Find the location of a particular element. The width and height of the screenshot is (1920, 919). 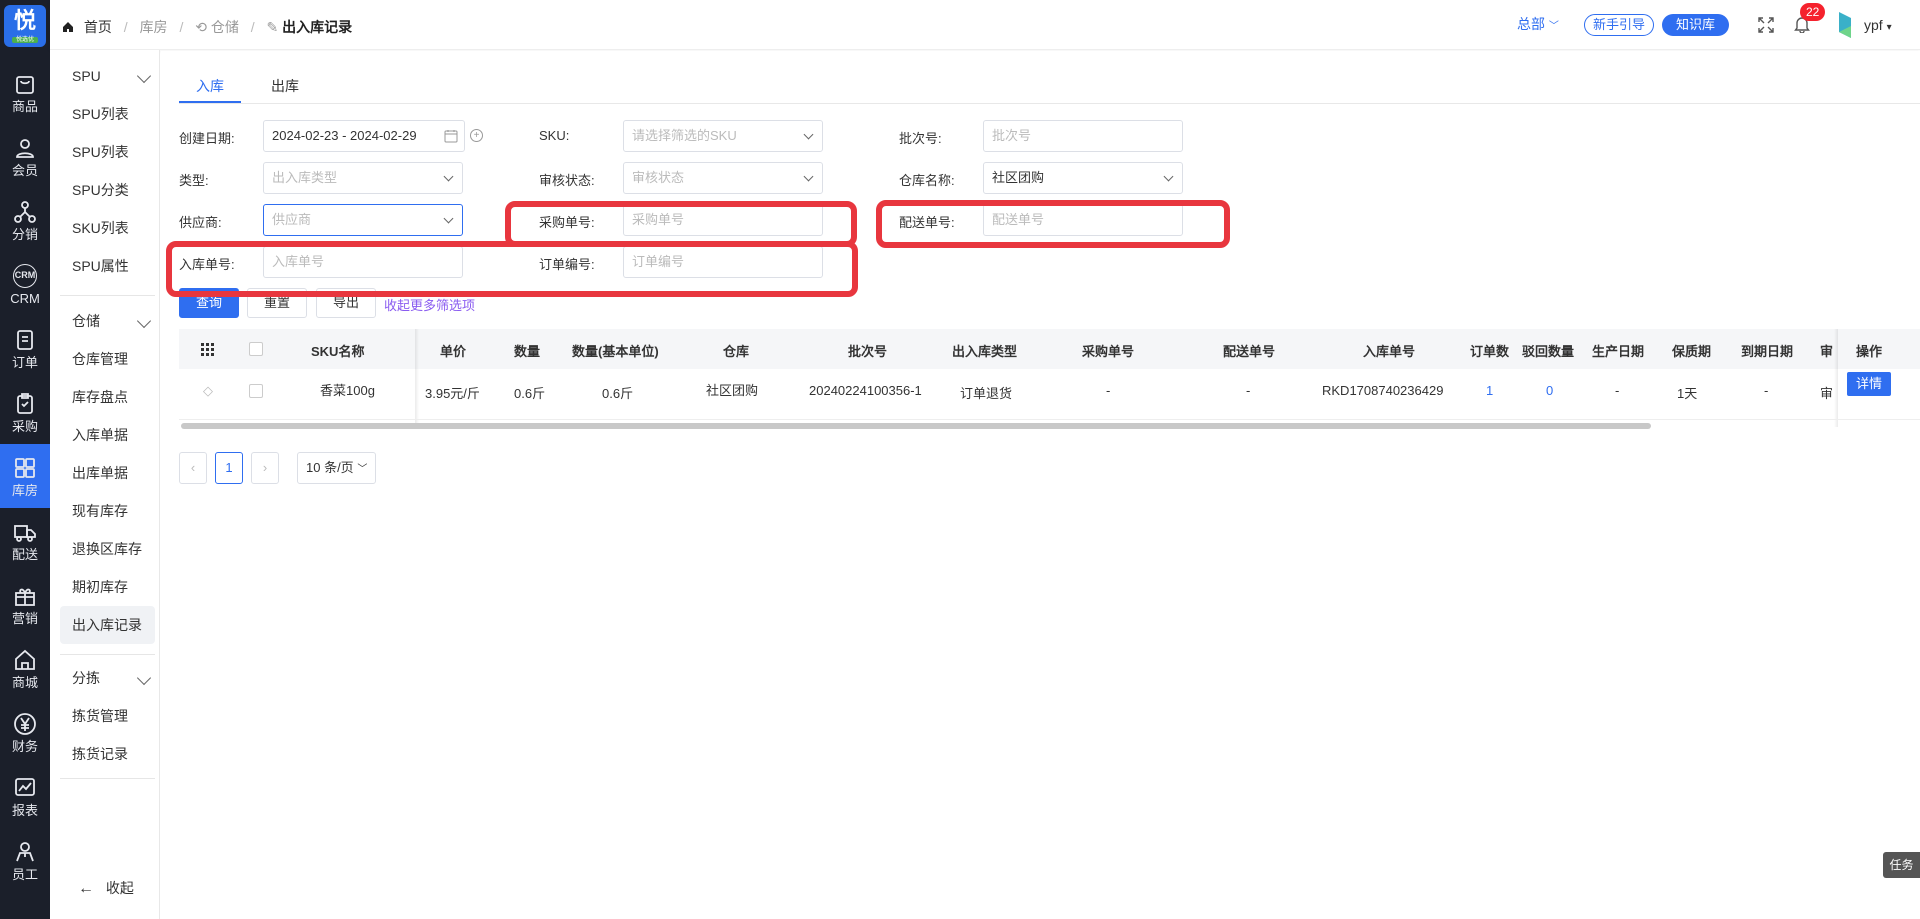

rail-item-delivery: 配送 is located at coordinates (25, 540).